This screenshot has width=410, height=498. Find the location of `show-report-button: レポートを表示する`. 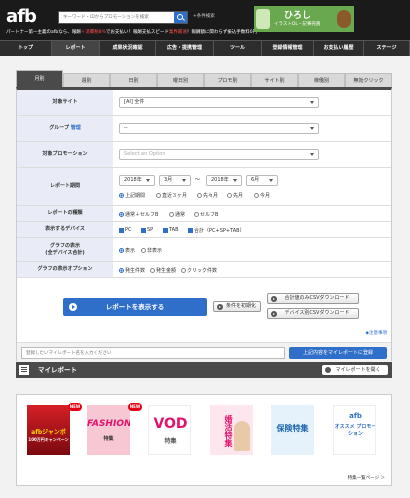

show-report-button: レポートを表示する is located at coordinates (135, 307).